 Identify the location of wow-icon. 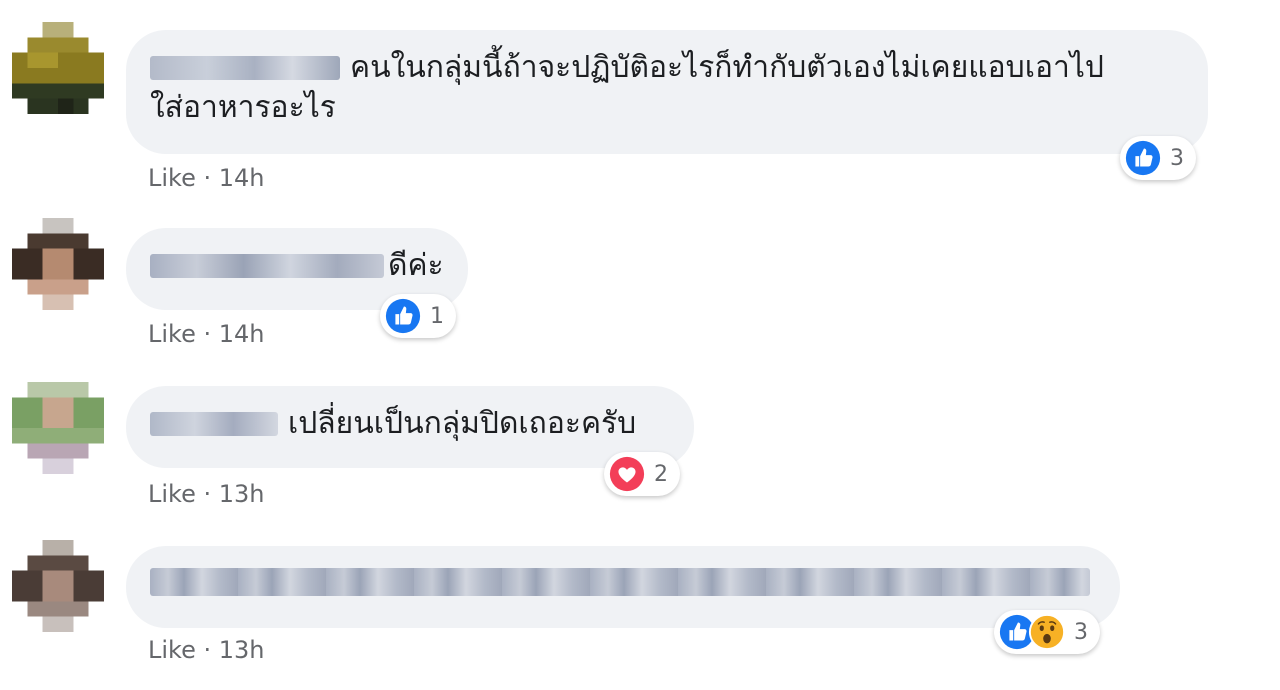
(1047, 632).